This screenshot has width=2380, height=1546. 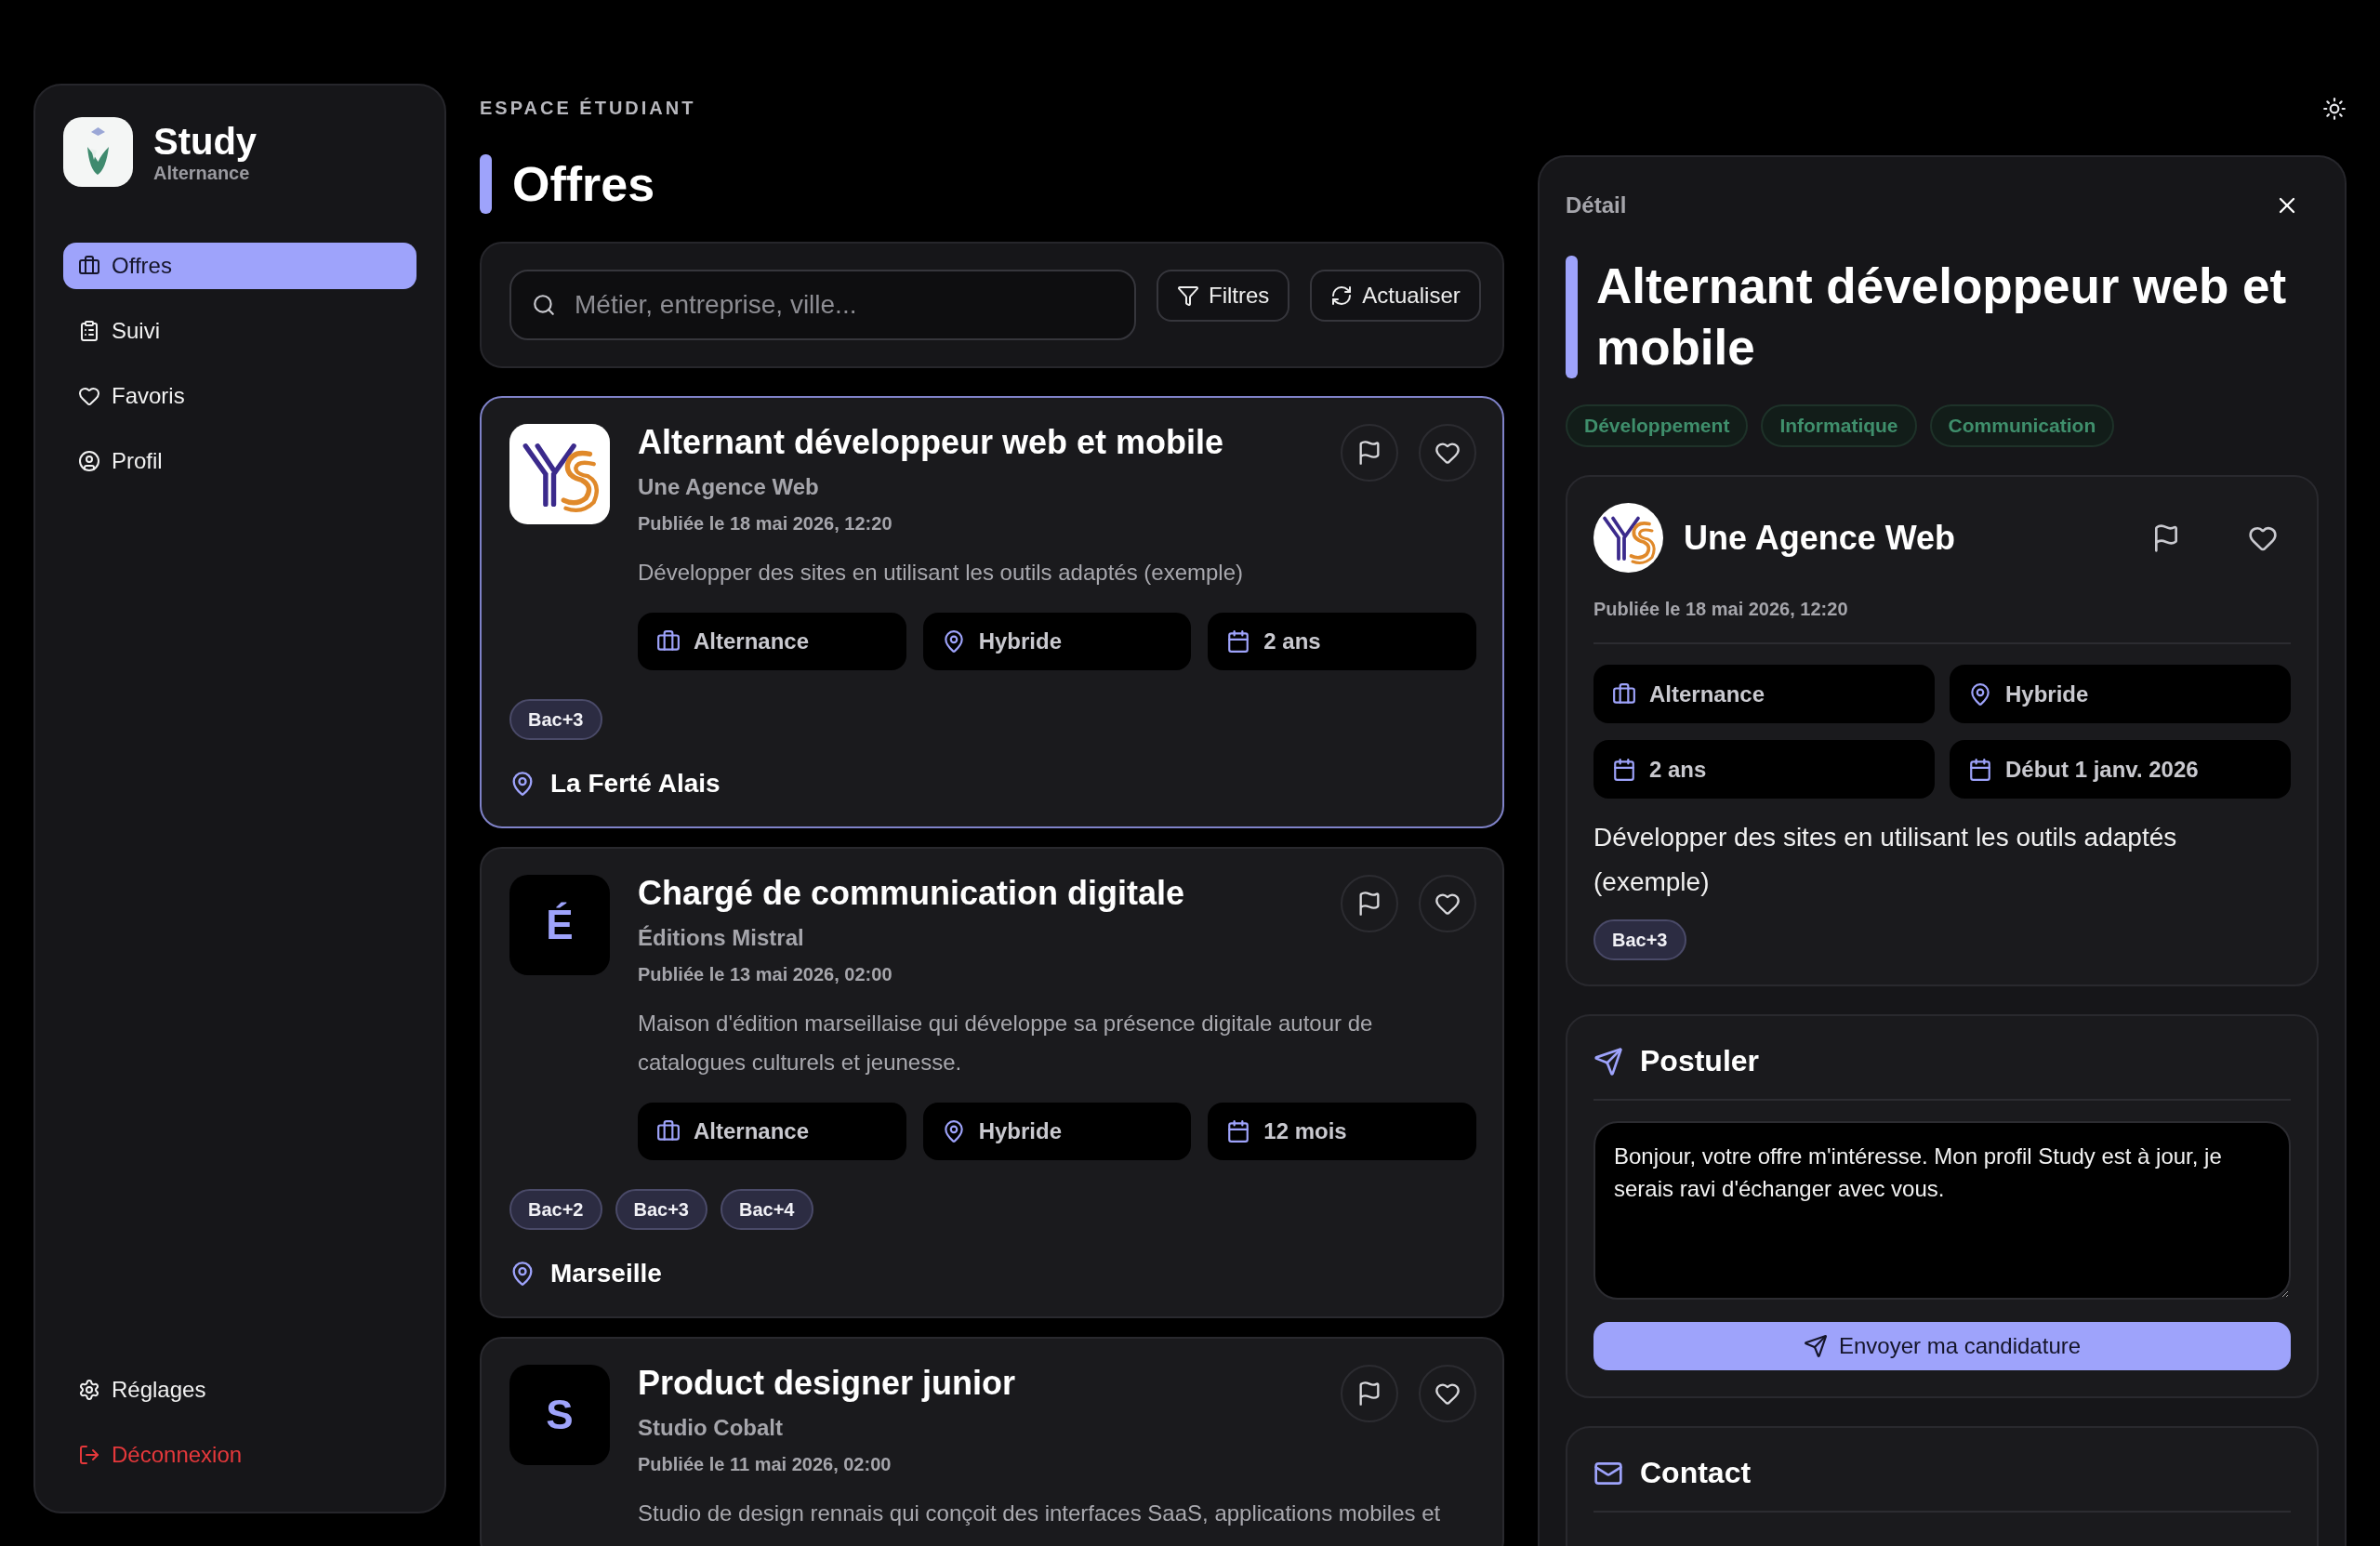 I want to click on accent-bar, so click(x=486, y=184).